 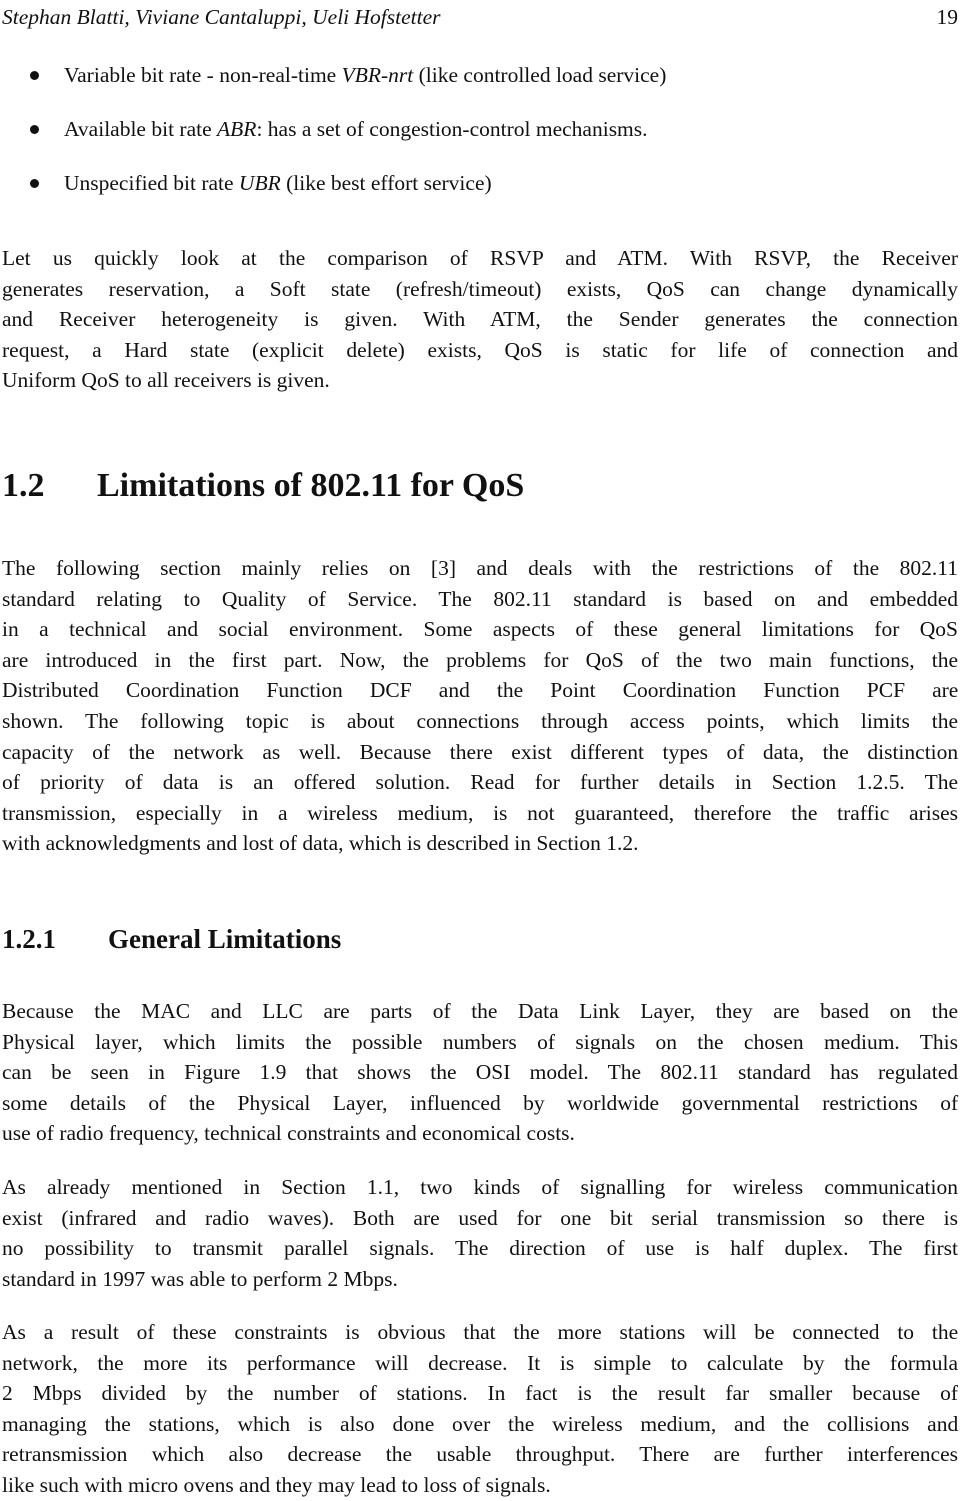 I want to click on page-number: 19, so click(x=947, y=17).